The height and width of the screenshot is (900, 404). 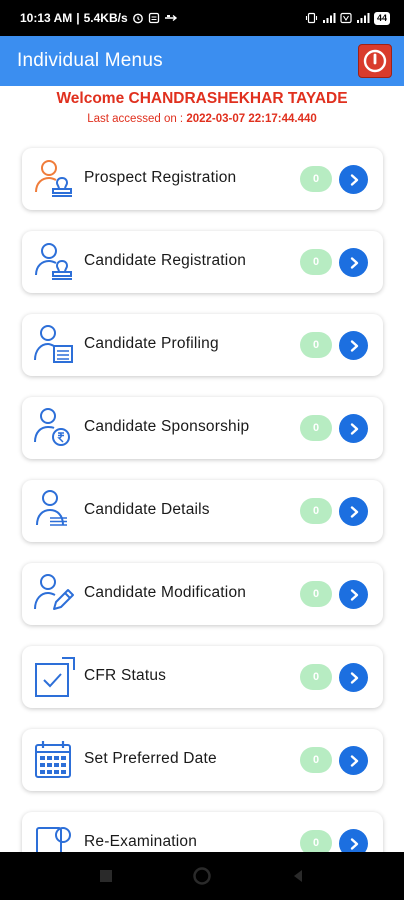 I want to click on menu-item-label: Candidate Details, so click(x=147, y=509).